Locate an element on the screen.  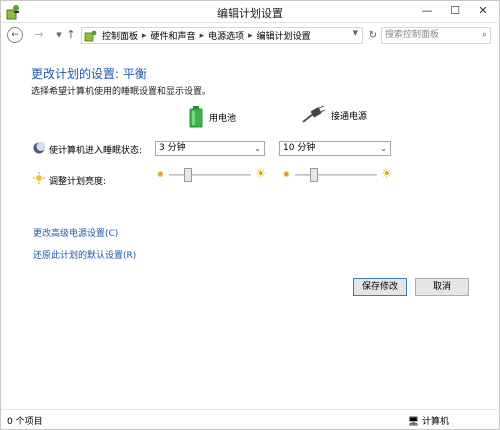
cancel-button: 取消 is located at coordinates (442, 287).